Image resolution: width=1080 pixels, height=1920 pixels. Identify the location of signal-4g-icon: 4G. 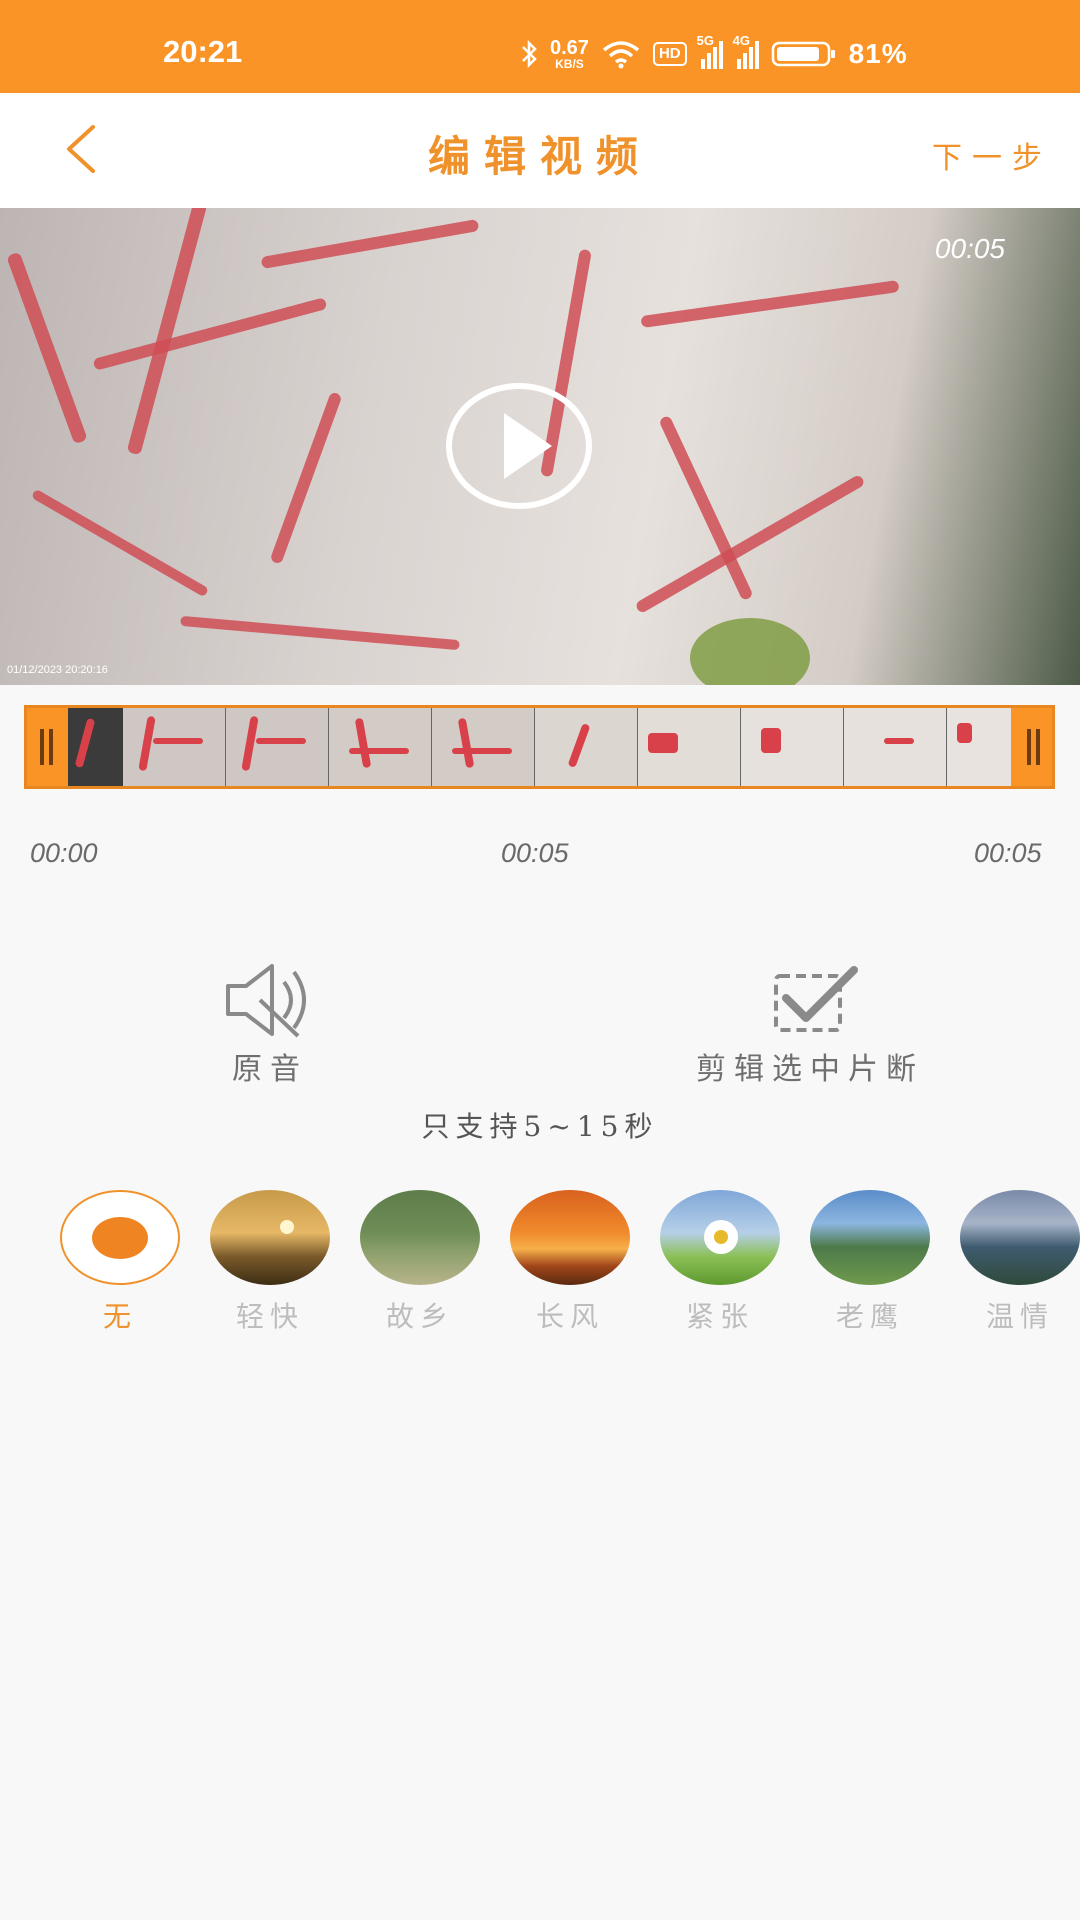
(746, 51).